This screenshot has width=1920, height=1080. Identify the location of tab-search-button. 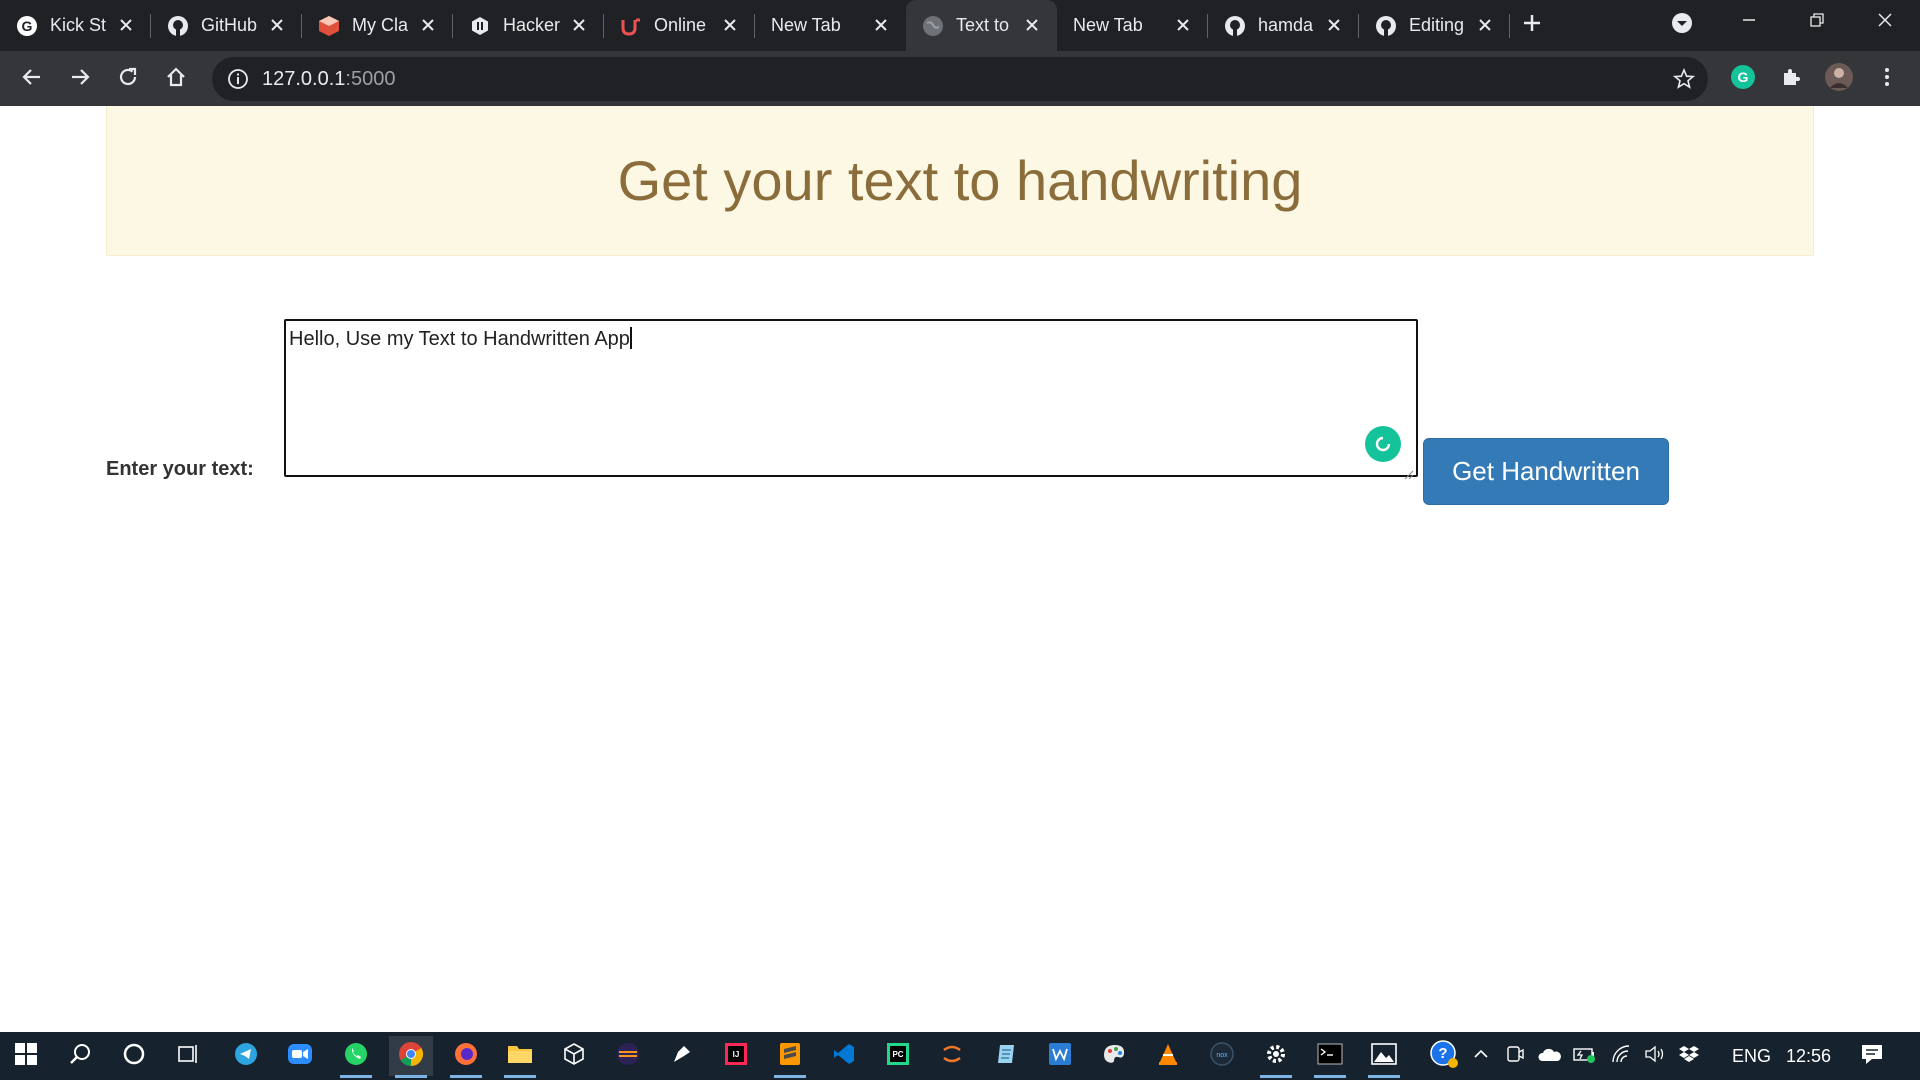
(1682, 25).